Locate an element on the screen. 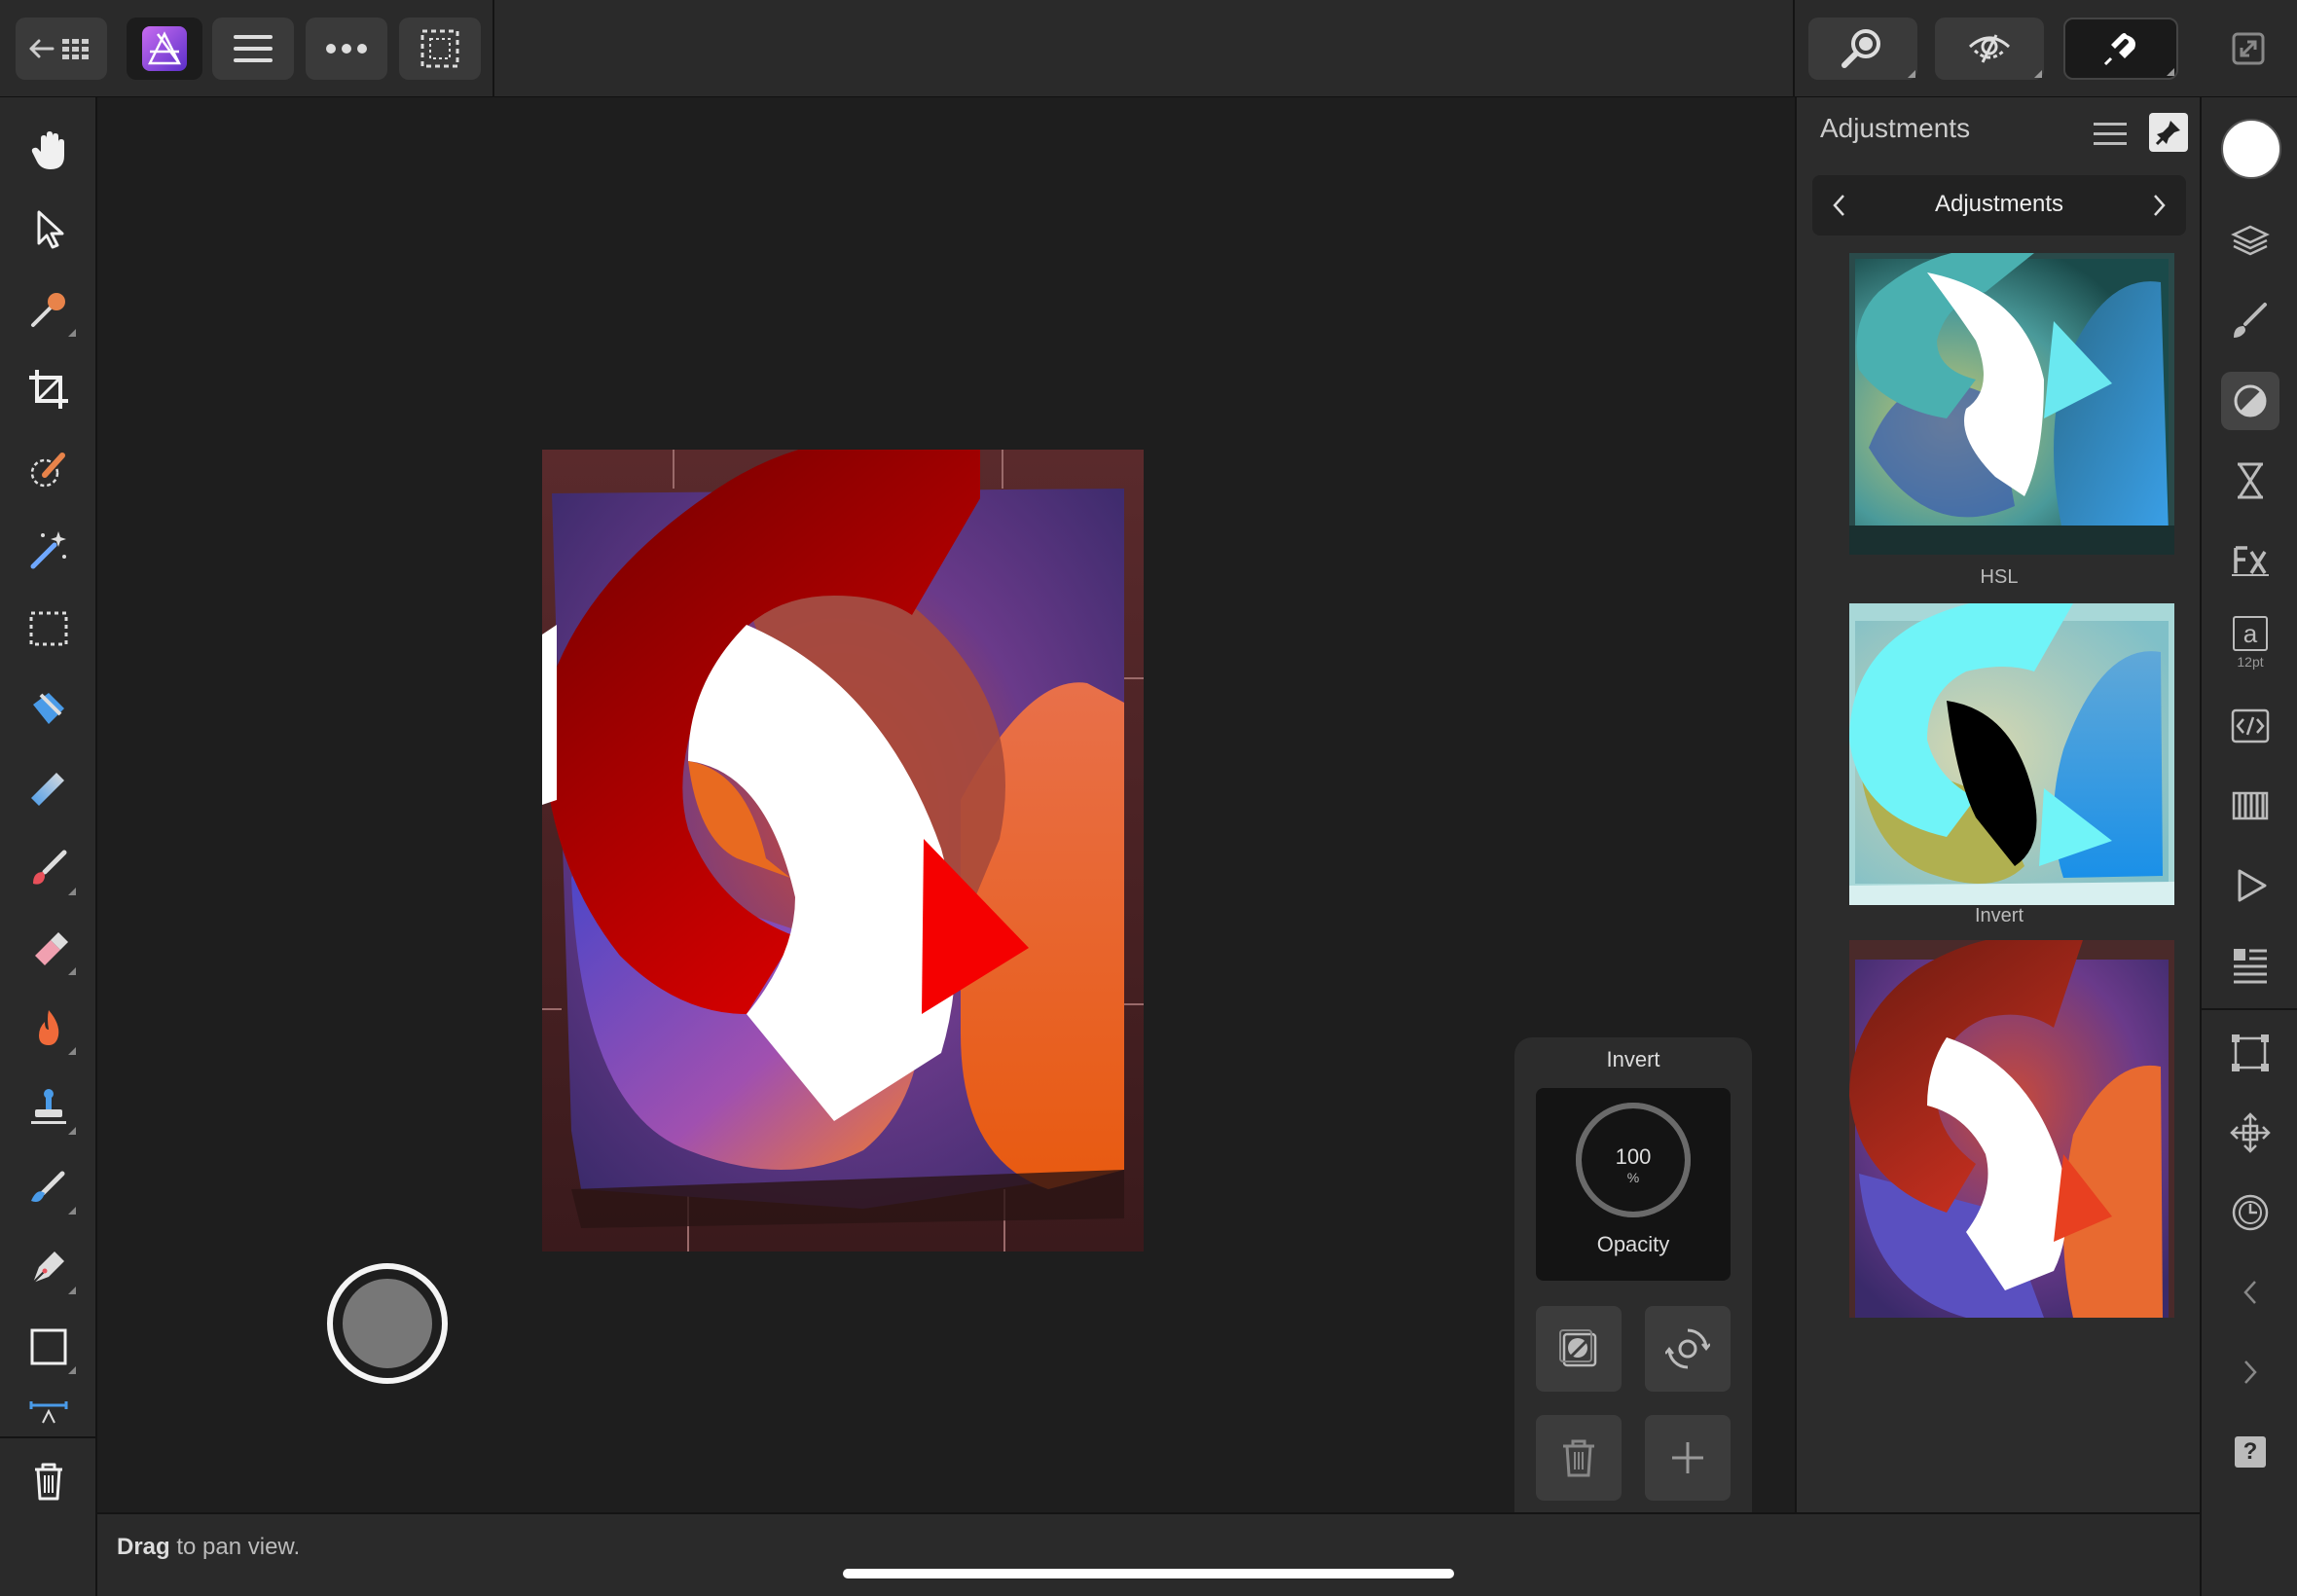 The width and height of the screenshot is (2297, 1596). timeline-studio-button is located at coordinates (2250, 1213).